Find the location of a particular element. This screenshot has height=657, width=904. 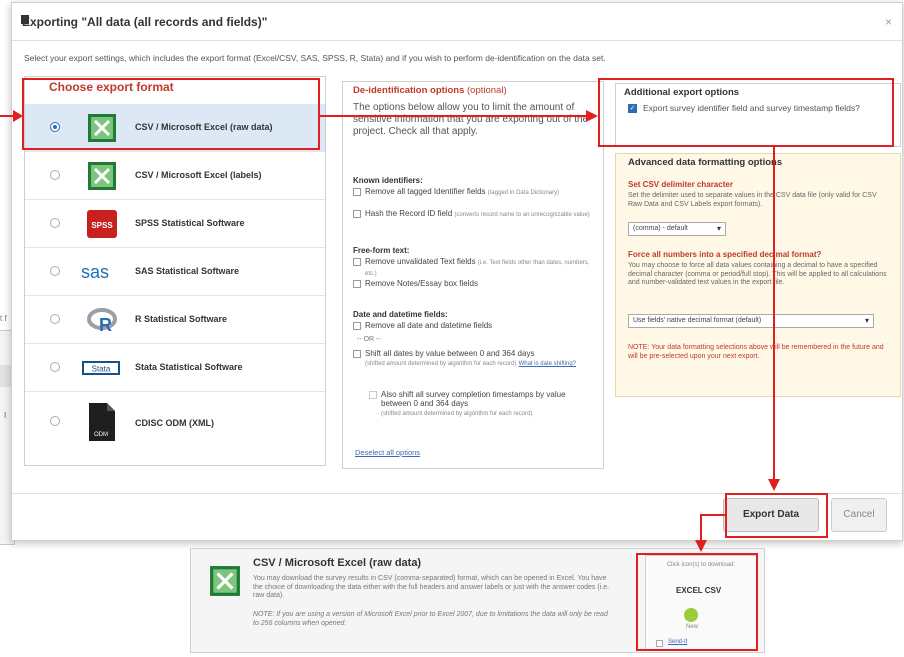

deselect-all-link: Deselect all options is located at coordinates (387, 452).